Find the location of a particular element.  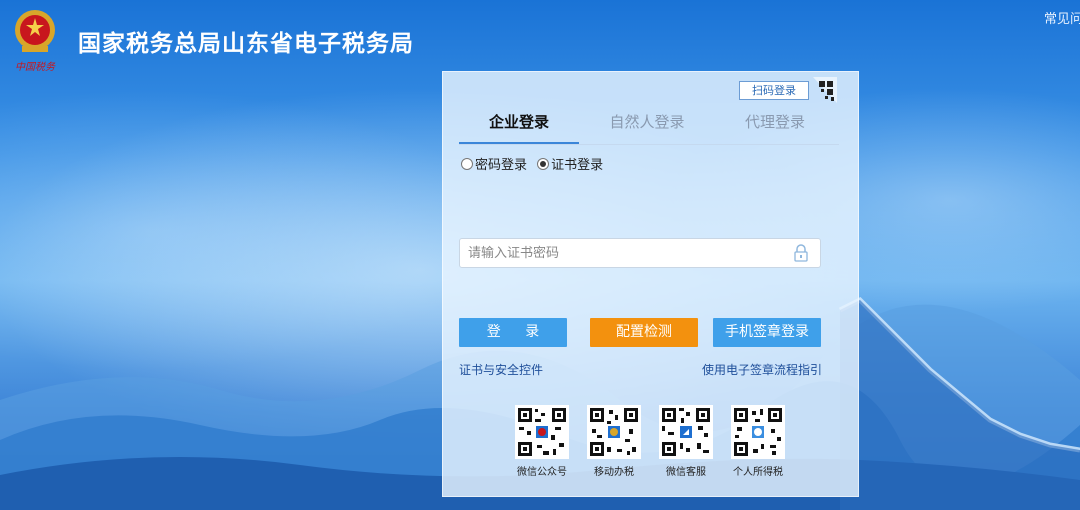

radio-label: 证书登录 is located at coordinates (577, 165).